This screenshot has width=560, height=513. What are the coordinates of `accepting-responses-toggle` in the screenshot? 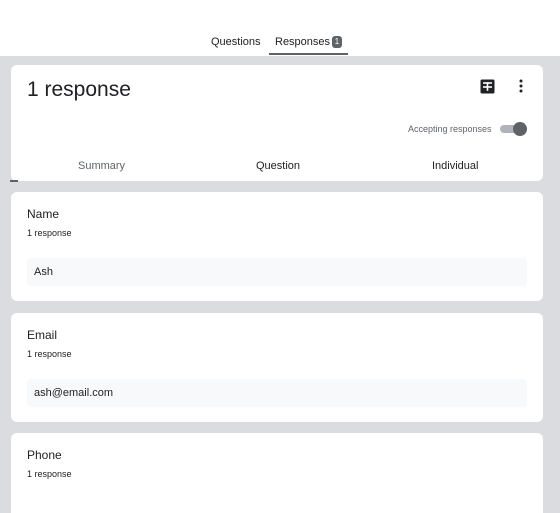 It's located at (514, 129).